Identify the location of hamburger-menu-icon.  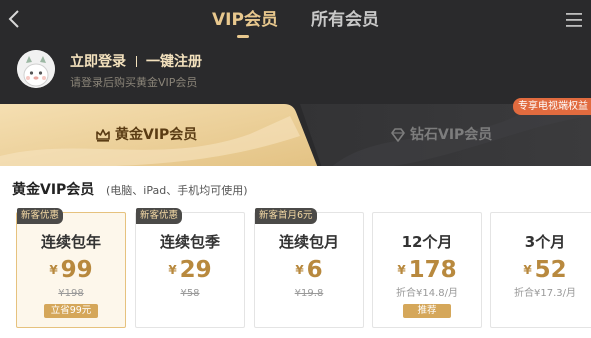
(574, 20).